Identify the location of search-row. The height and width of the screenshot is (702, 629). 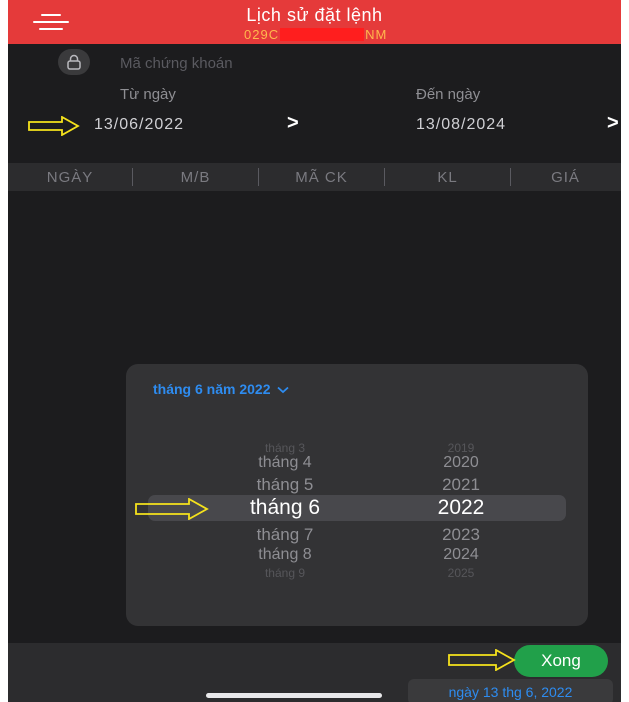
(314, 62).